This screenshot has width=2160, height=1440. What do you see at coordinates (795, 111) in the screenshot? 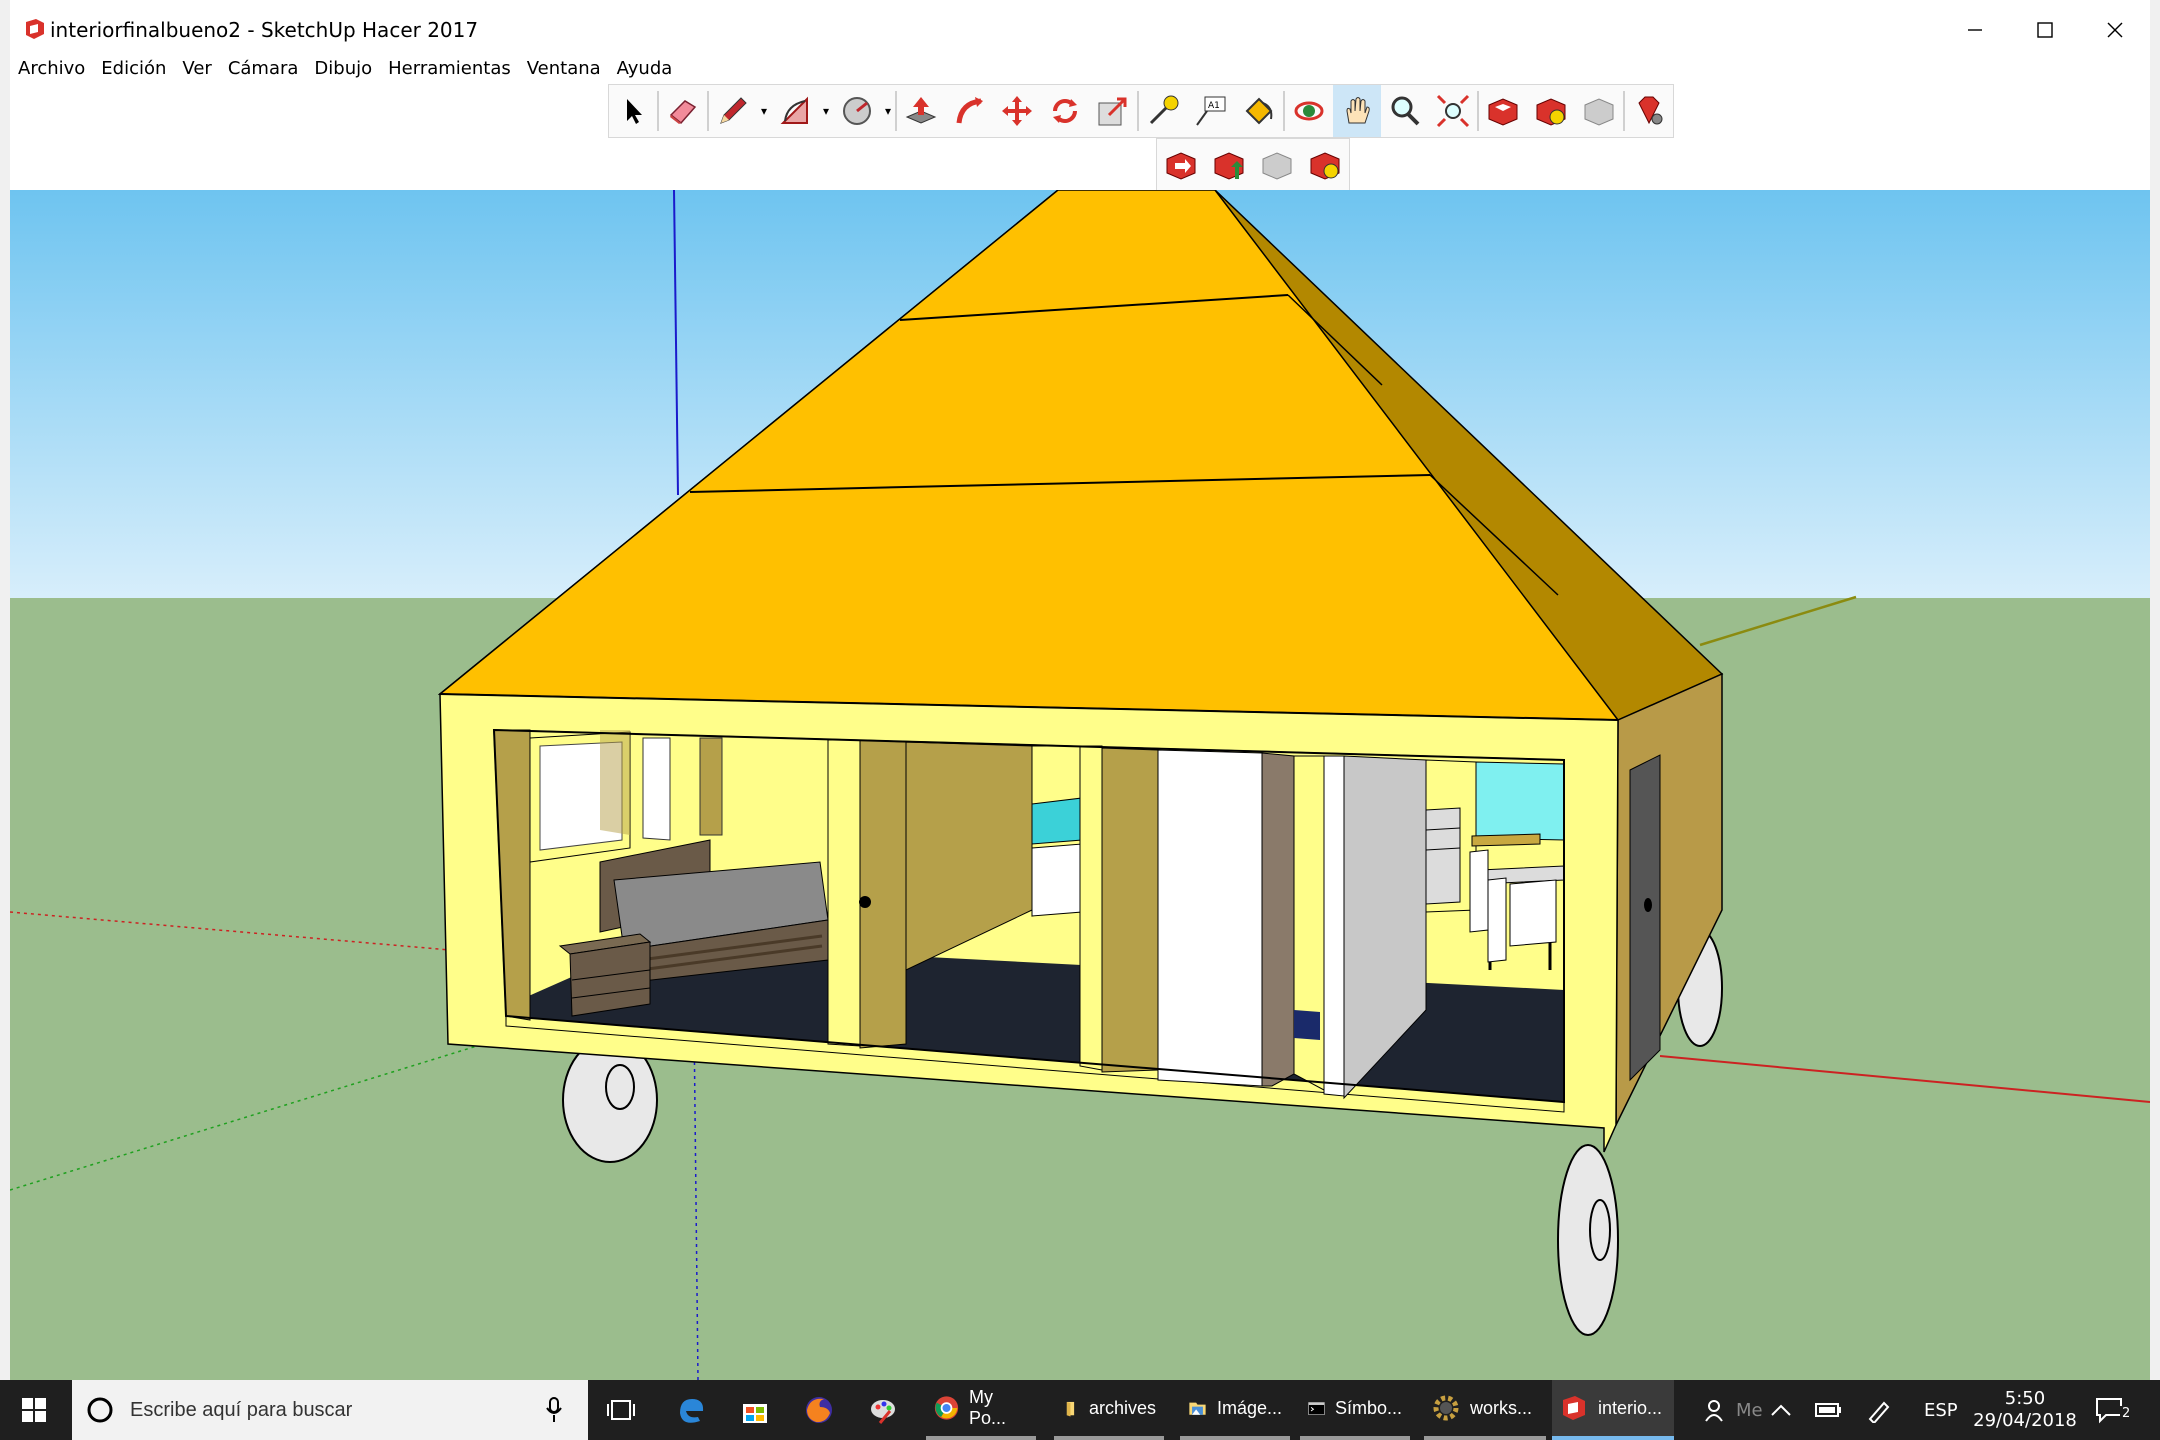
I see `arc-tool` at bounding box center [795, 111].